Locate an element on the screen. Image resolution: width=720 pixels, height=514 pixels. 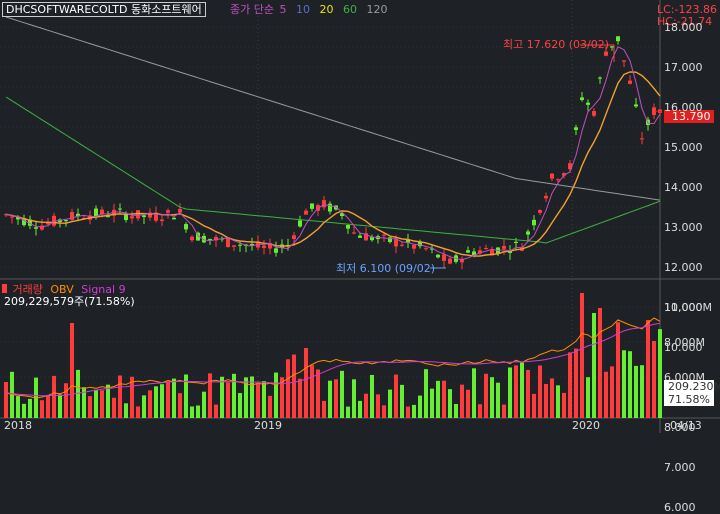
high-annotation: 최고 17.620 (03/02) is located at coordinates (556, 44).